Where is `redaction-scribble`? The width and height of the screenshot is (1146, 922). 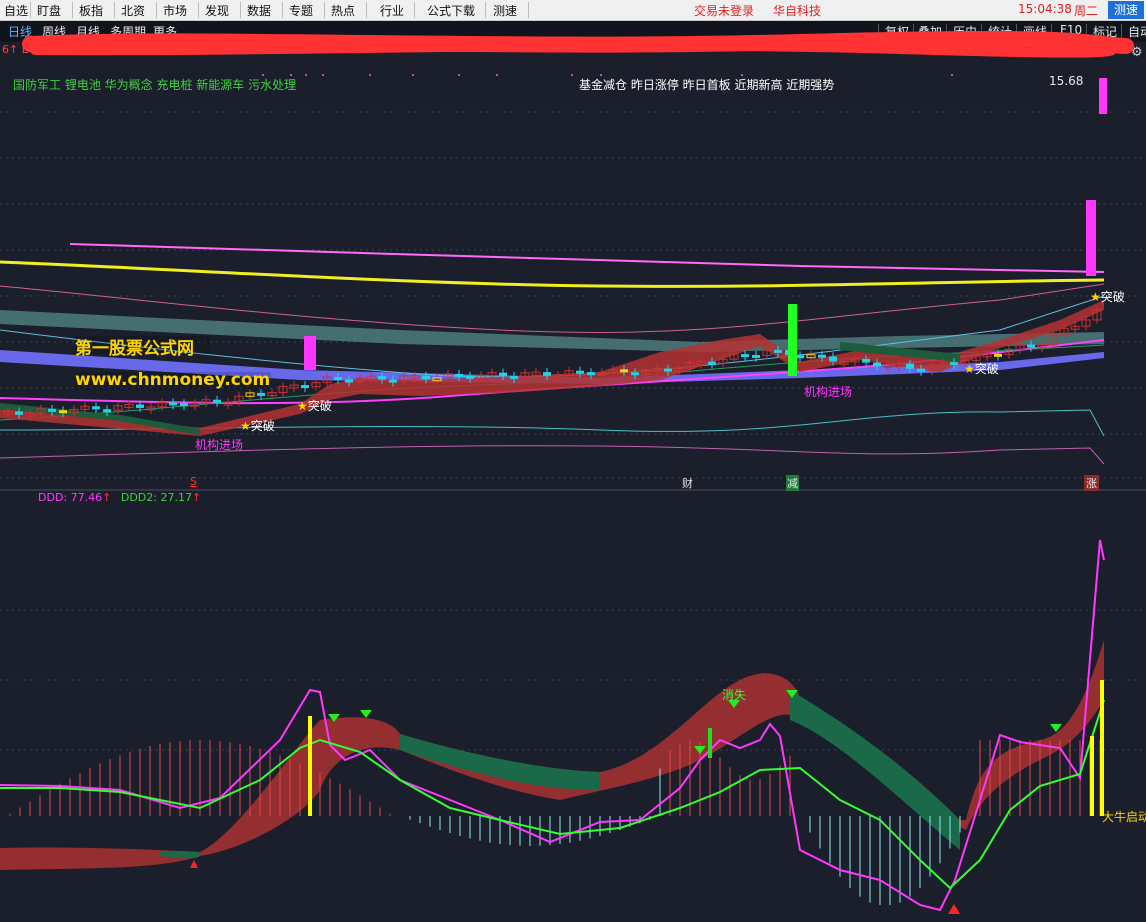 redaction-scribble is located at coordinates (578, 44).